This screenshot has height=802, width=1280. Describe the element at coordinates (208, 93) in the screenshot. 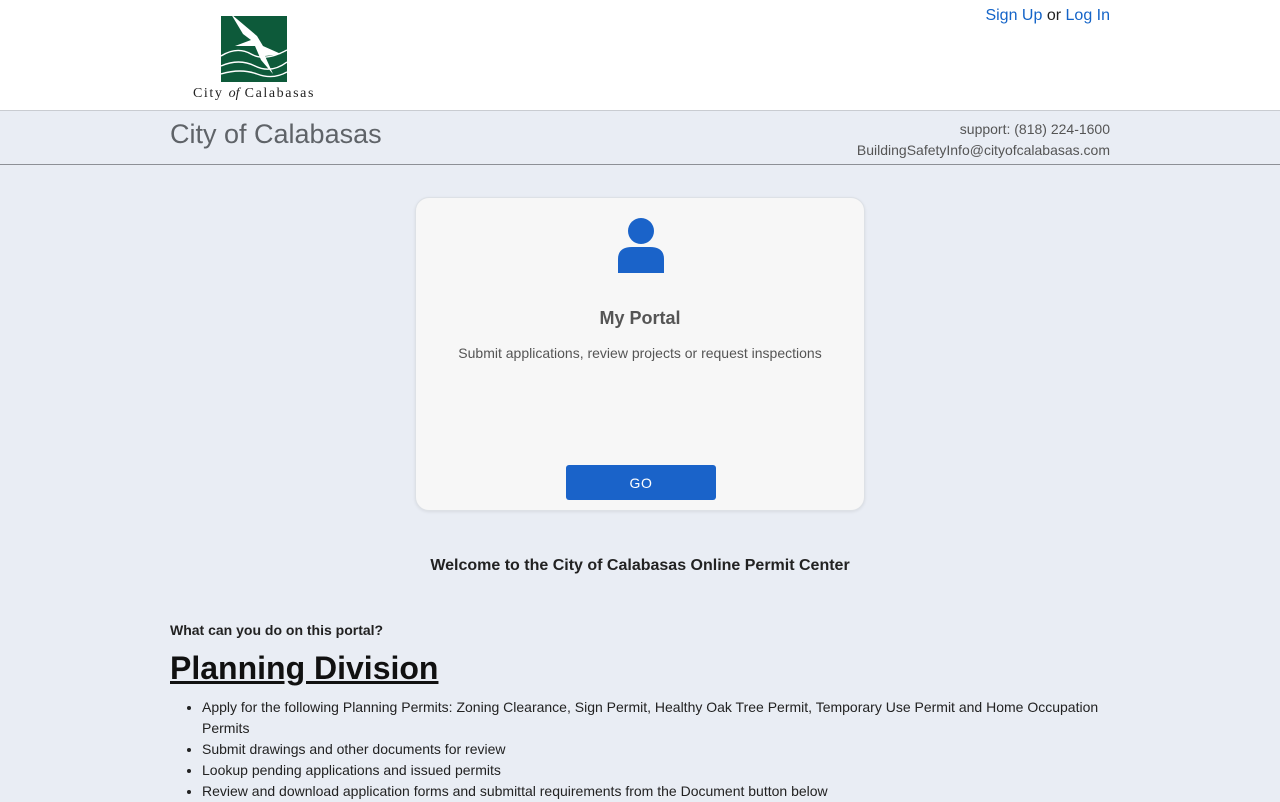

I see `logo-city-word: City` at that location.